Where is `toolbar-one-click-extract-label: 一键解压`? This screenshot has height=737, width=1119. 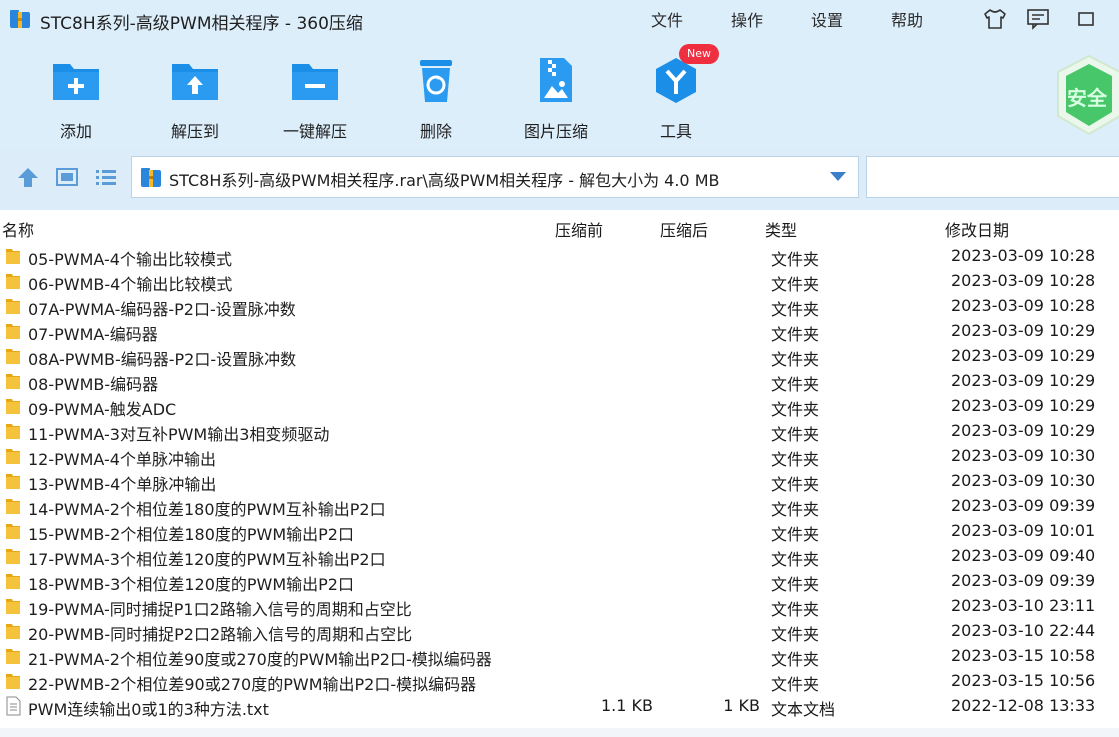
toolbar-one-click-extract-label: 一键解压 is located at coordinates (314, 131).